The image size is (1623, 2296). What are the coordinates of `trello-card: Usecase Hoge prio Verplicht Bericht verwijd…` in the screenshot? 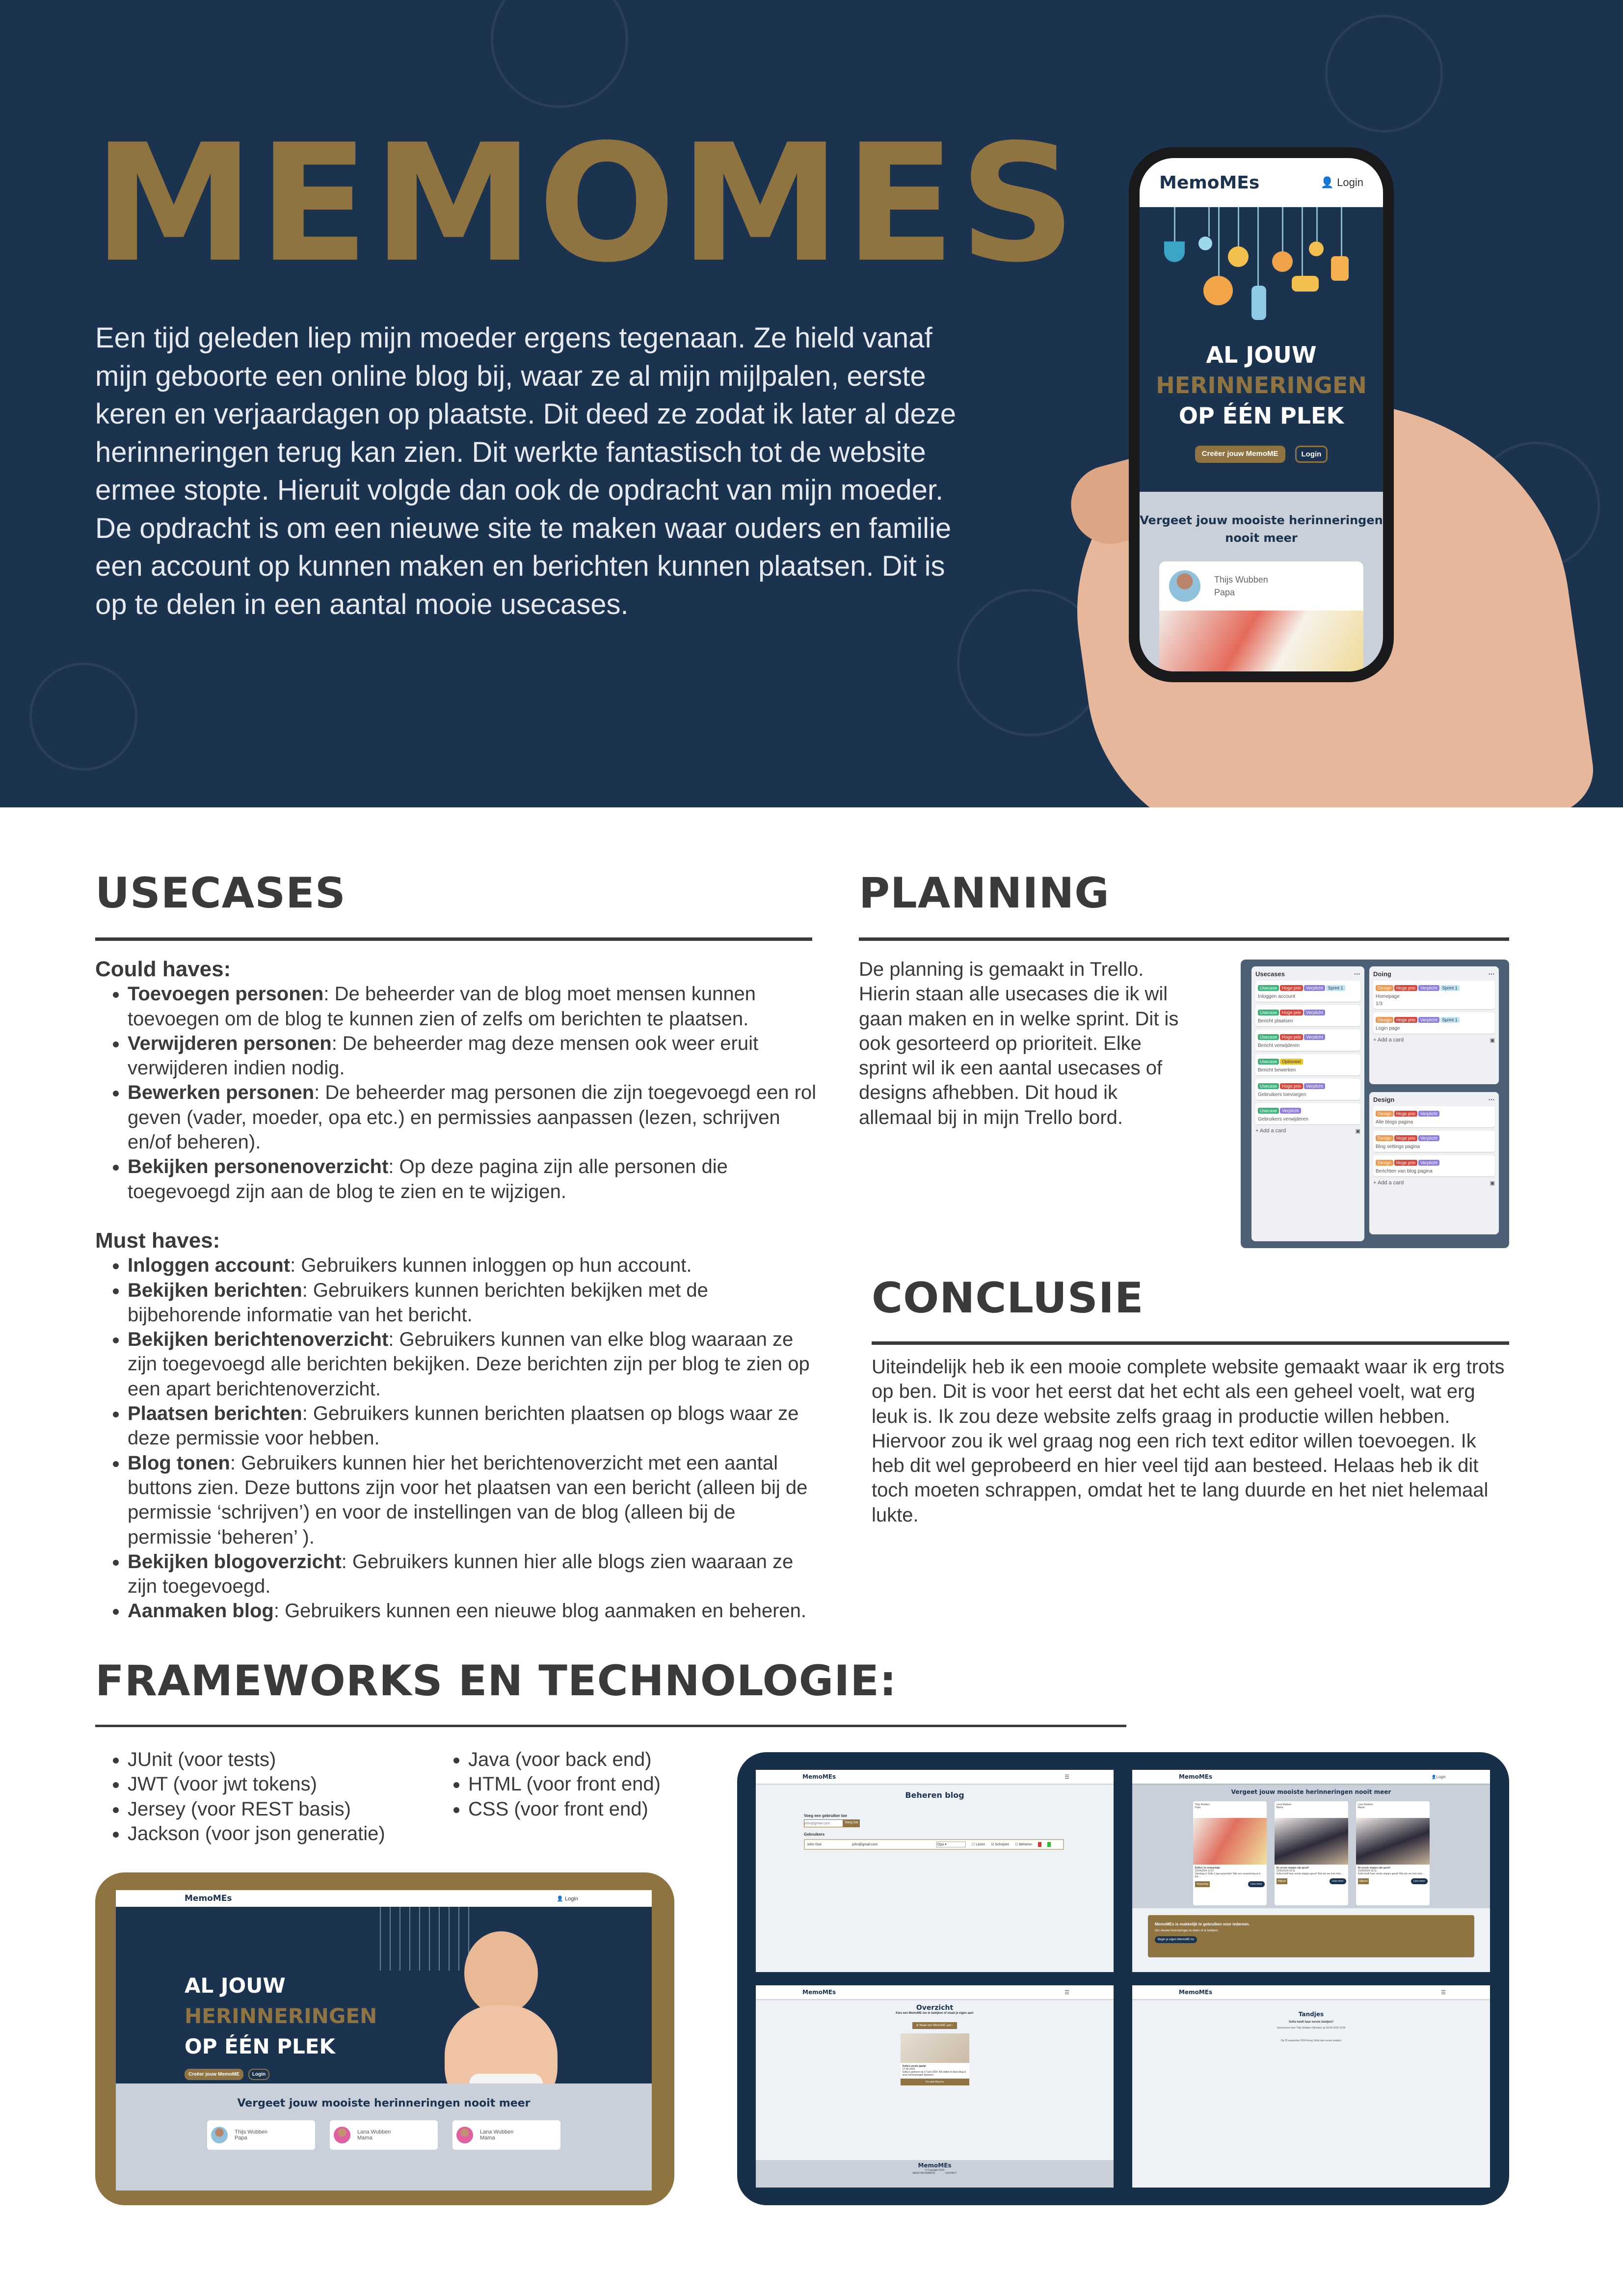 It's located at (1307, 1041).